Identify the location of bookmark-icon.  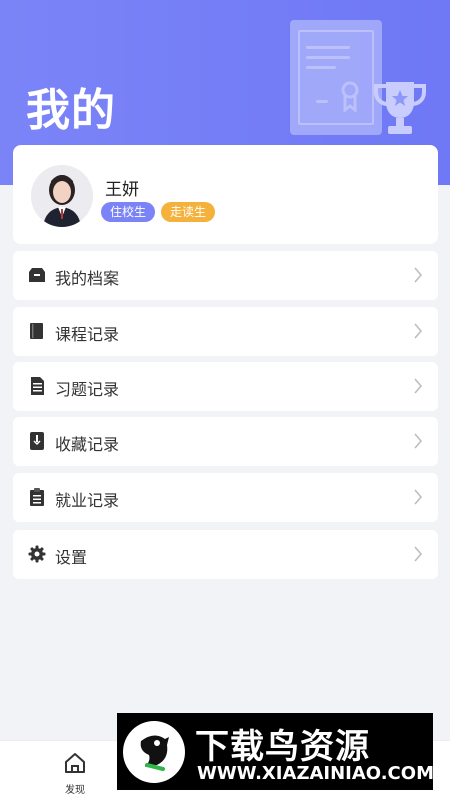
(37, 441).